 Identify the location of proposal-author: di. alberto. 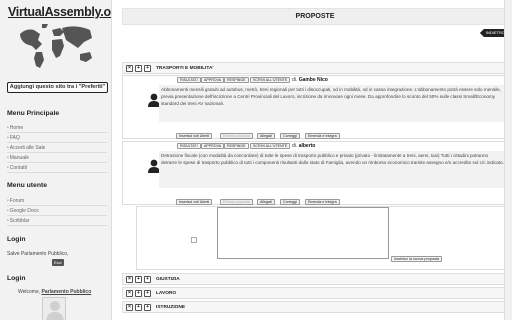
(304, 146).